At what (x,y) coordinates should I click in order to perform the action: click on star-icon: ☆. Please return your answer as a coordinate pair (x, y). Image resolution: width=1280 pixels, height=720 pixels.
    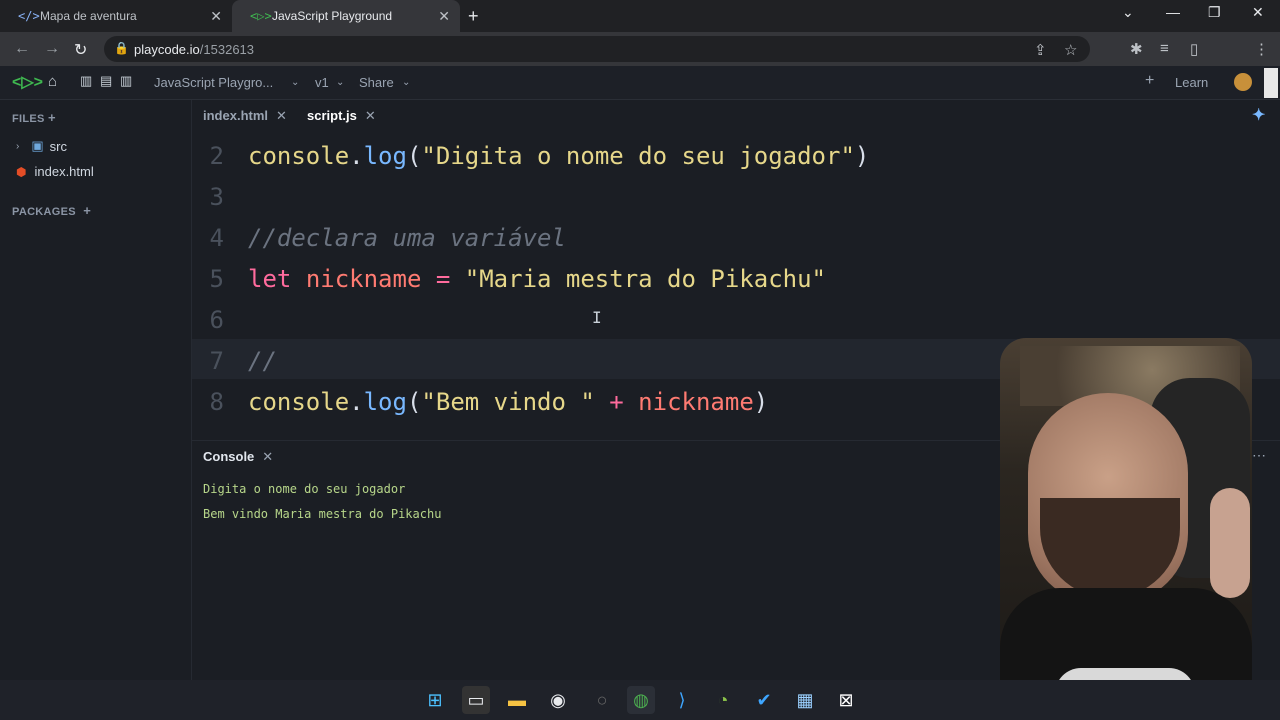
    Looking at the image, I should click on (1070, 50).